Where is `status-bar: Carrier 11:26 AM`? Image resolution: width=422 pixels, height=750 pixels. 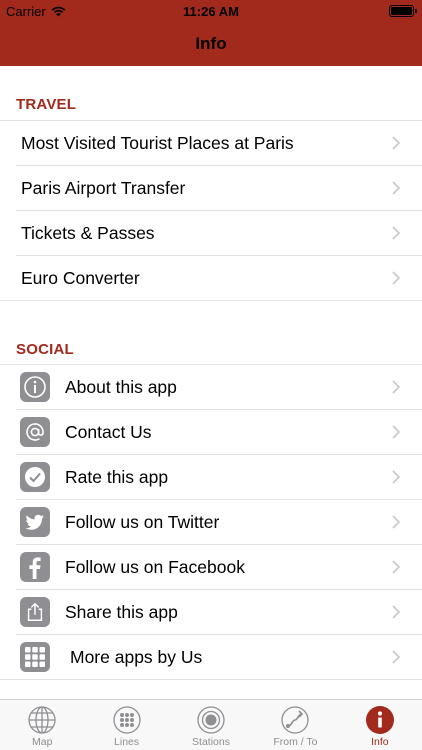
status-bar: Carrier 11:26 AM is located at coordinates (211, 11).